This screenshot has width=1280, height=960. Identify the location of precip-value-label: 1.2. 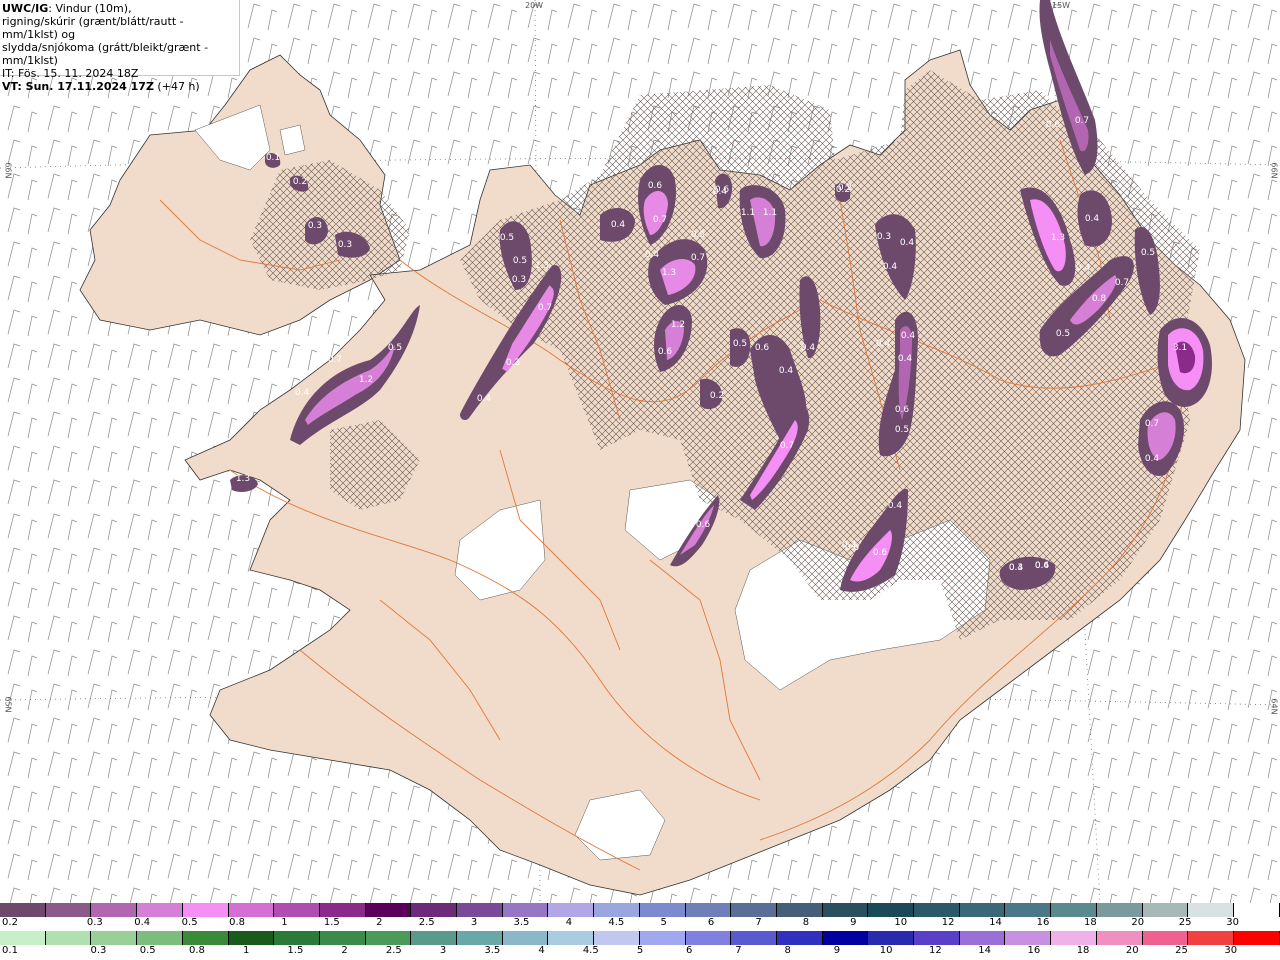
(678, 325).